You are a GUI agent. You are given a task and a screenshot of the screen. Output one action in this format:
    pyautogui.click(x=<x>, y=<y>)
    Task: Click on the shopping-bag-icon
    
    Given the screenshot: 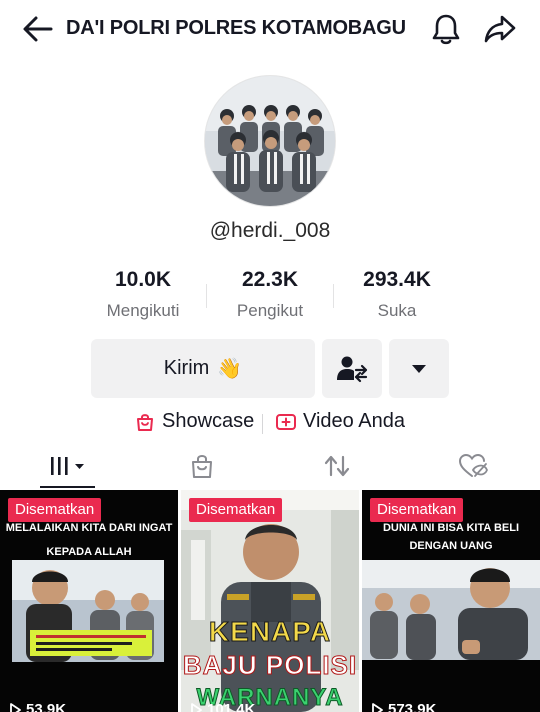 What is the action you would take?
    pyautogui.click(x=202, y=466)
    